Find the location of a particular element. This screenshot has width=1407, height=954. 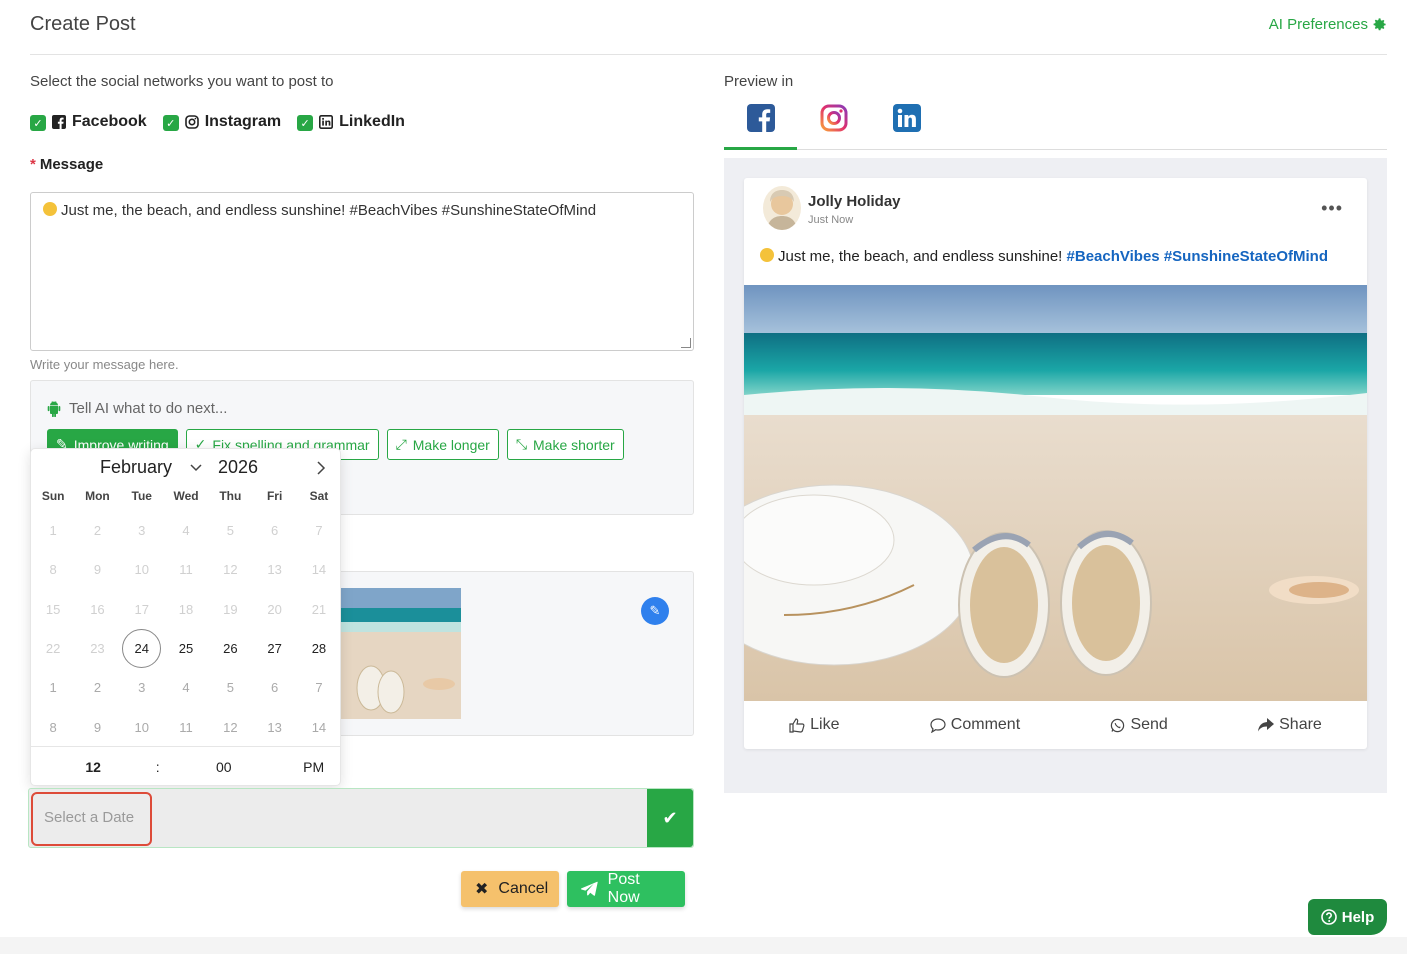

calendar-day: 5 is located at coordinates (230, 687).